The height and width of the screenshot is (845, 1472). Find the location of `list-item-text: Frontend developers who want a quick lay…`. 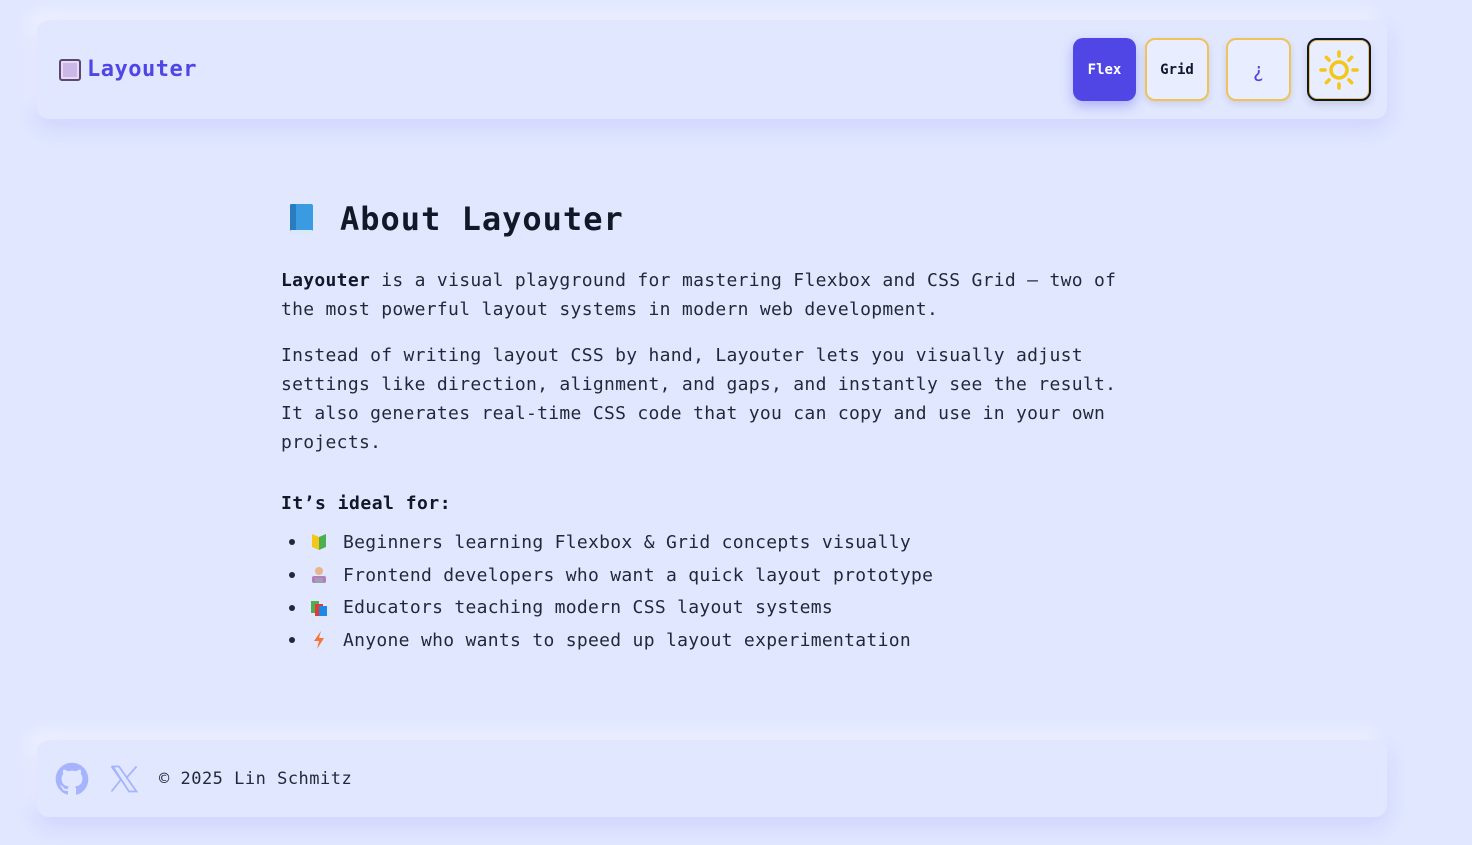

list-item-text: Frontend developers who want a quick lay… is located at coordinates (638, 575).